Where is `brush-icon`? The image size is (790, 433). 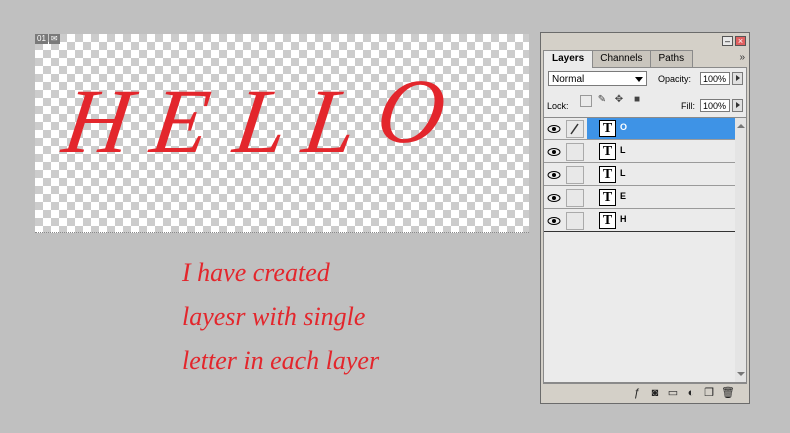
brush-icon is located at coordinates (575, 129).